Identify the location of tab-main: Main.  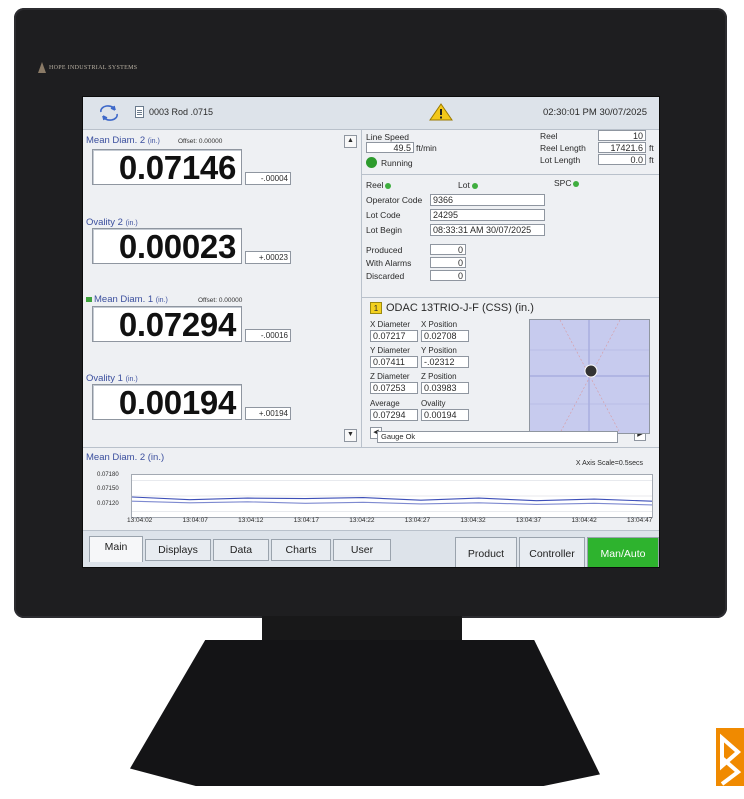
(116, 549).